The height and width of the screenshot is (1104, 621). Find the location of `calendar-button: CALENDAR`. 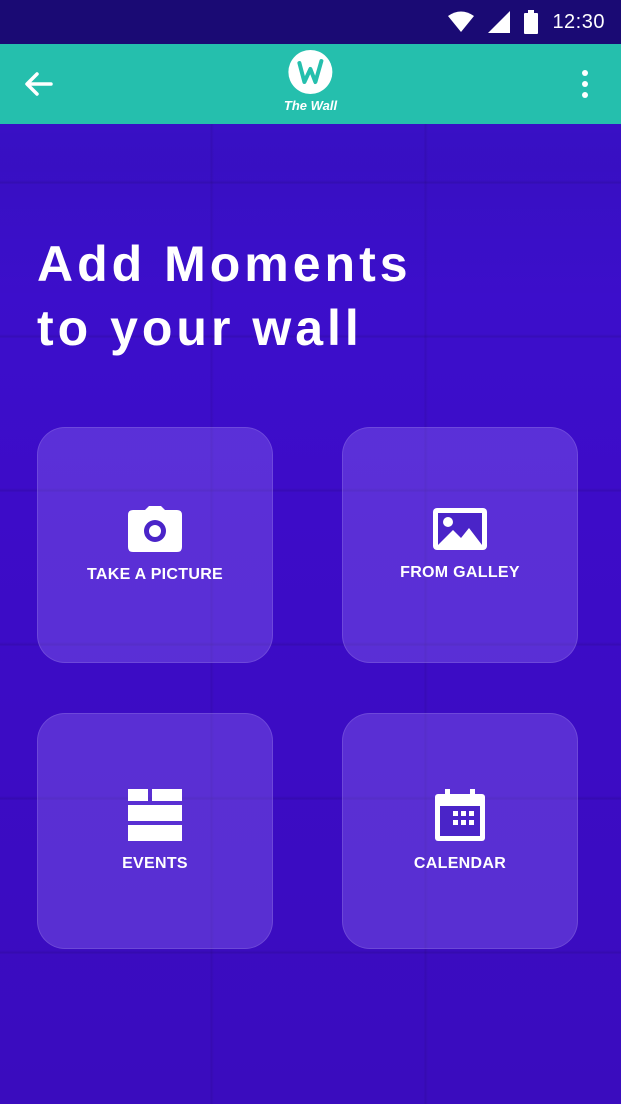

calendar-button: CALENDAR is located at coordinates (460, 831).